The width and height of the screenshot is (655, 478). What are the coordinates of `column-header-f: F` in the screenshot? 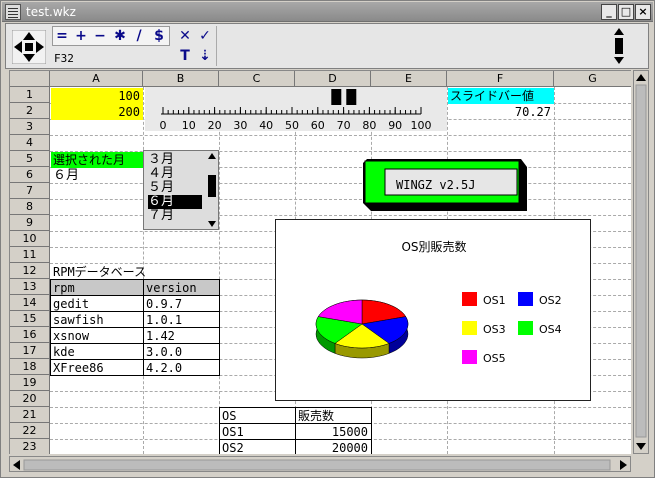 It's located at (500, 79).